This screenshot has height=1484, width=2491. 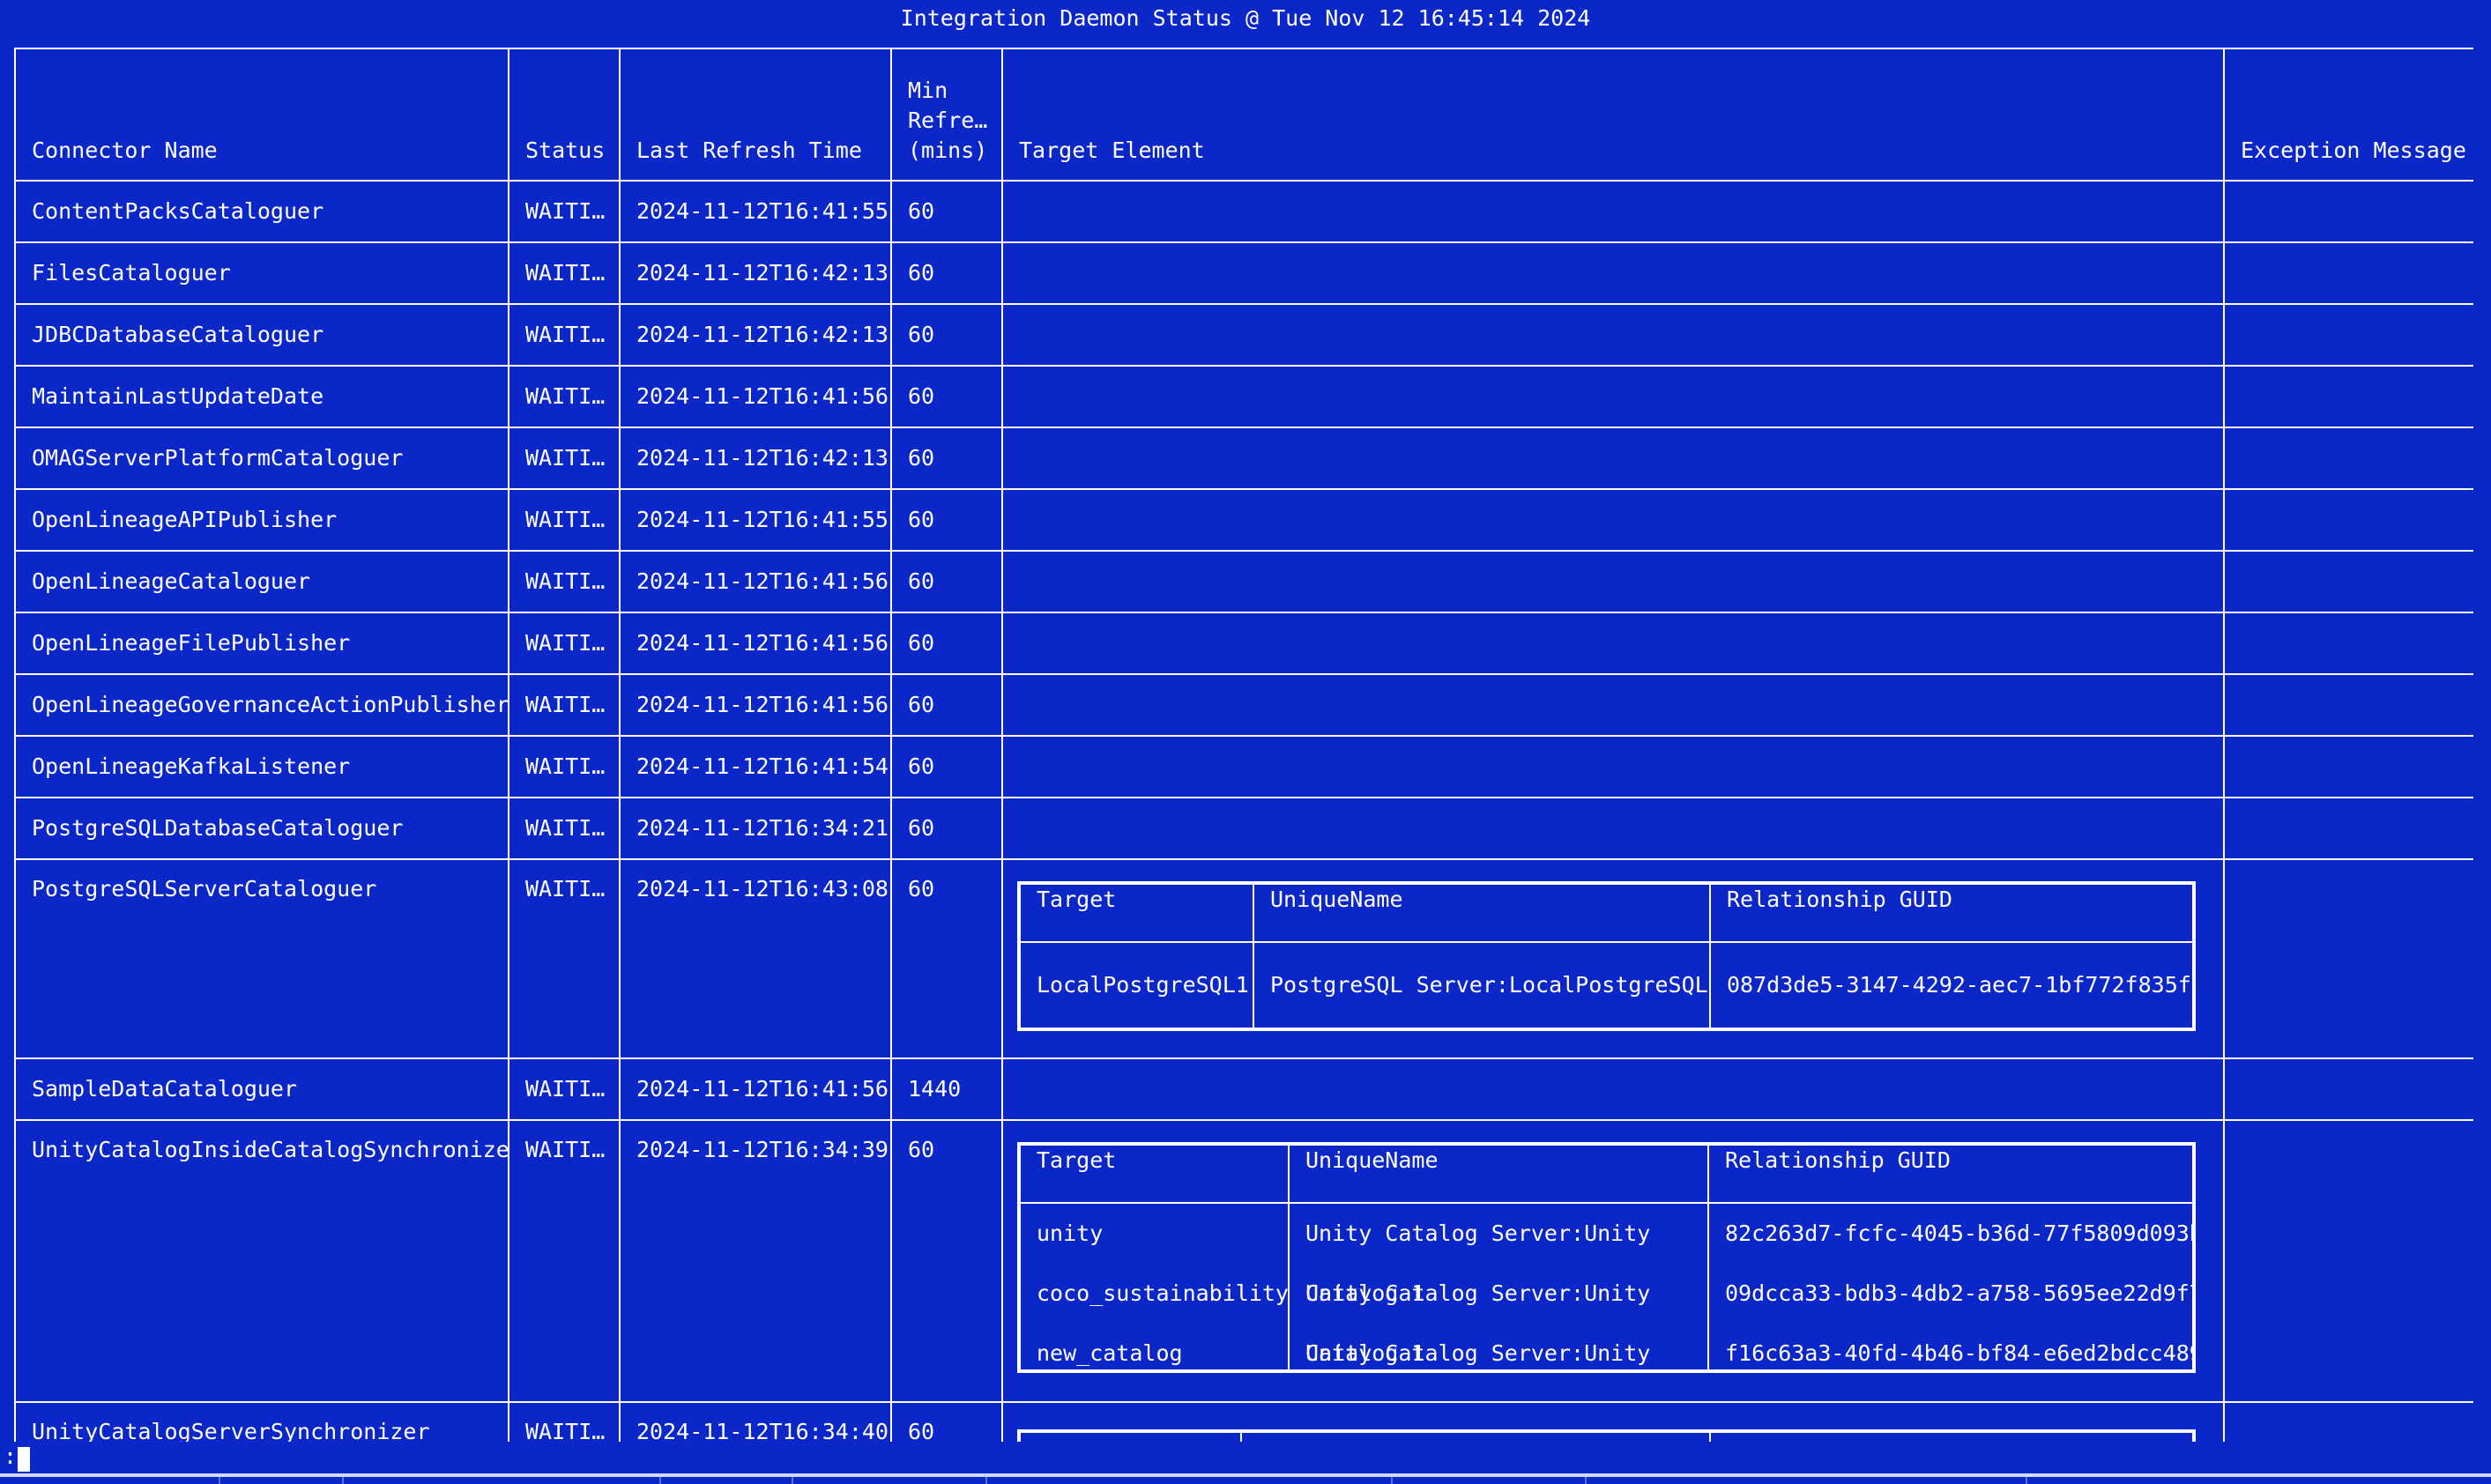 I want to click on target-item: unity, so click(x=1070, y=1233).